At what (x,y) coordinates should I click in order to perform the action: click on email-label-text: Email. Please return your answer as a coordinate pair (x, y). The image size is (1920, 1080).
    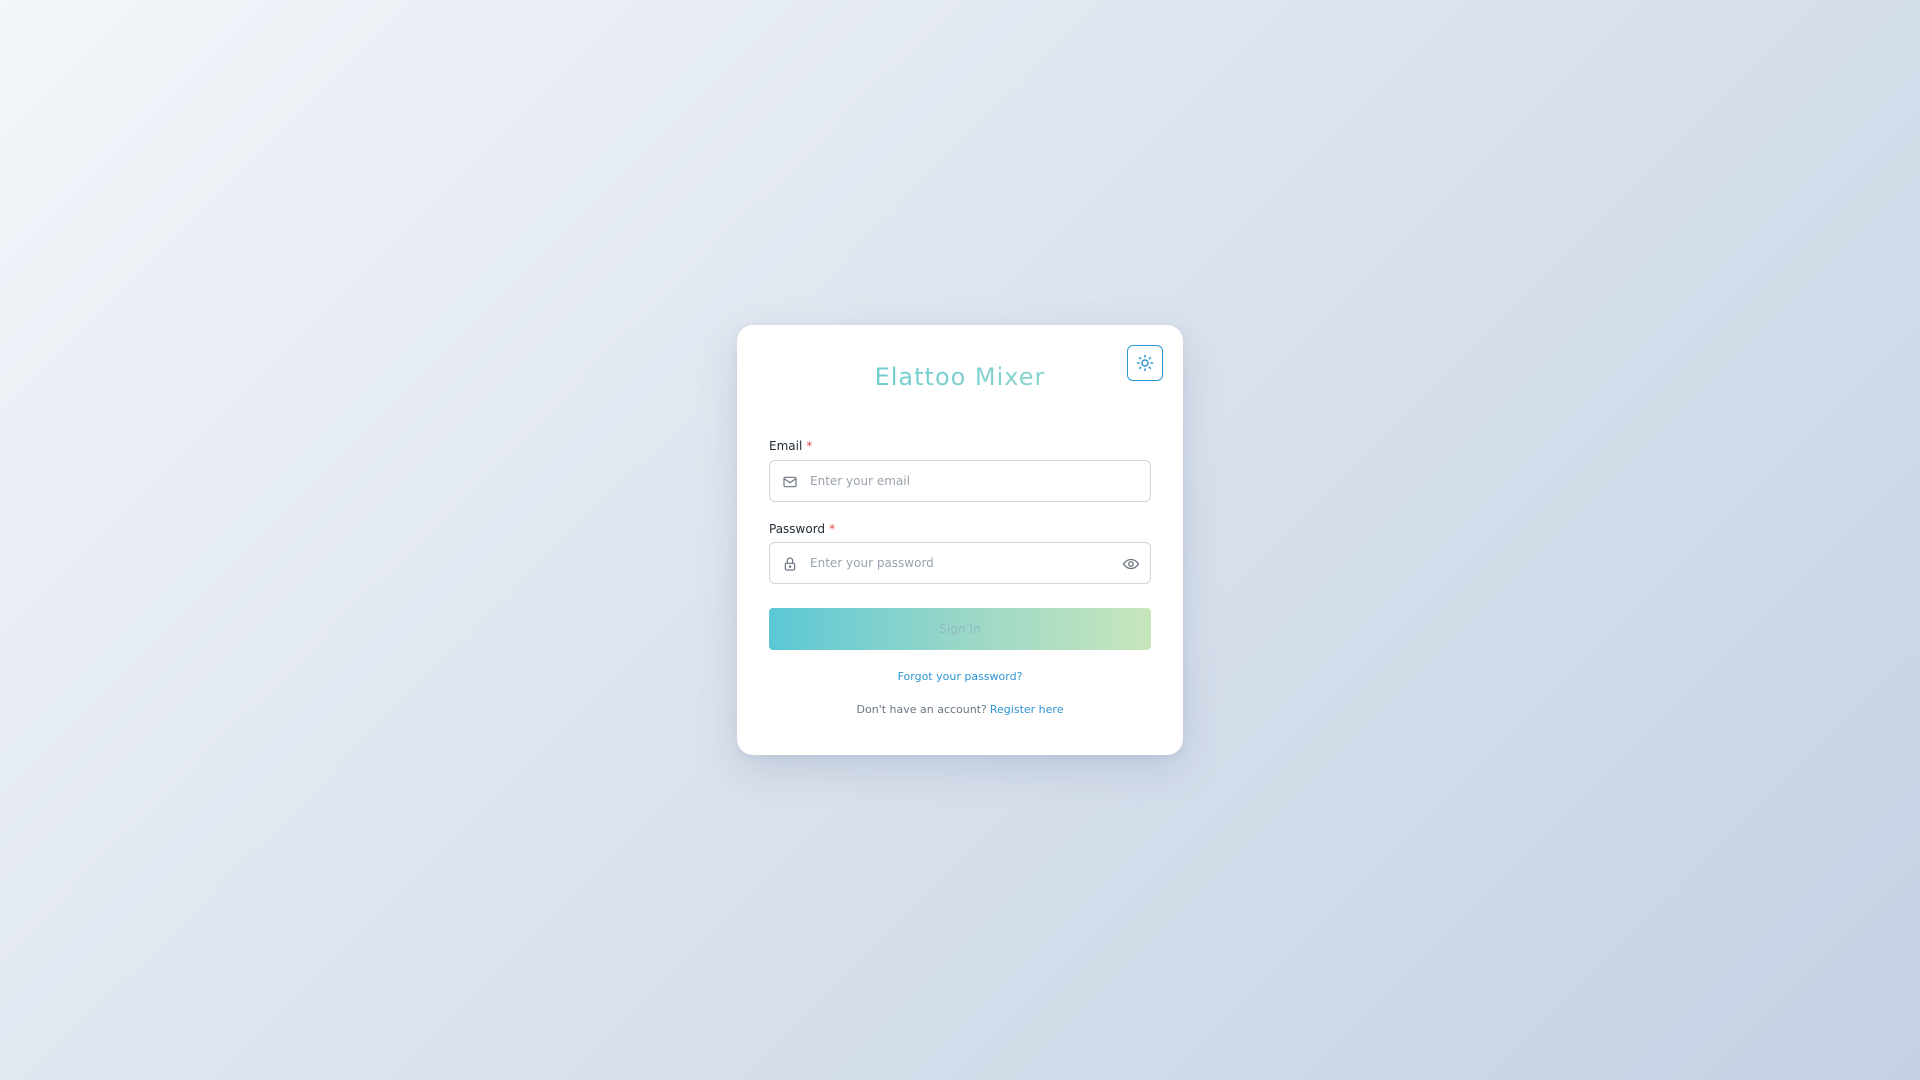
    Looking at the image, I should click on (786, 446).